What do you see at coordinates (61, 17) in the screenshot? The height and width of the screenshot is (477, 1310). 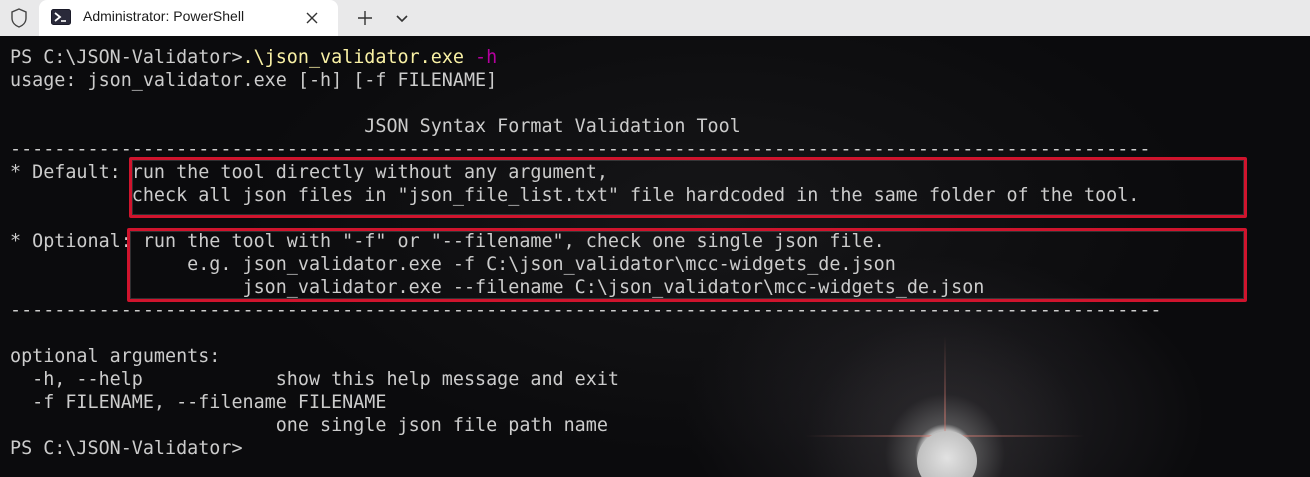 I see `powershell-icon` at bounding box center [61, 17].